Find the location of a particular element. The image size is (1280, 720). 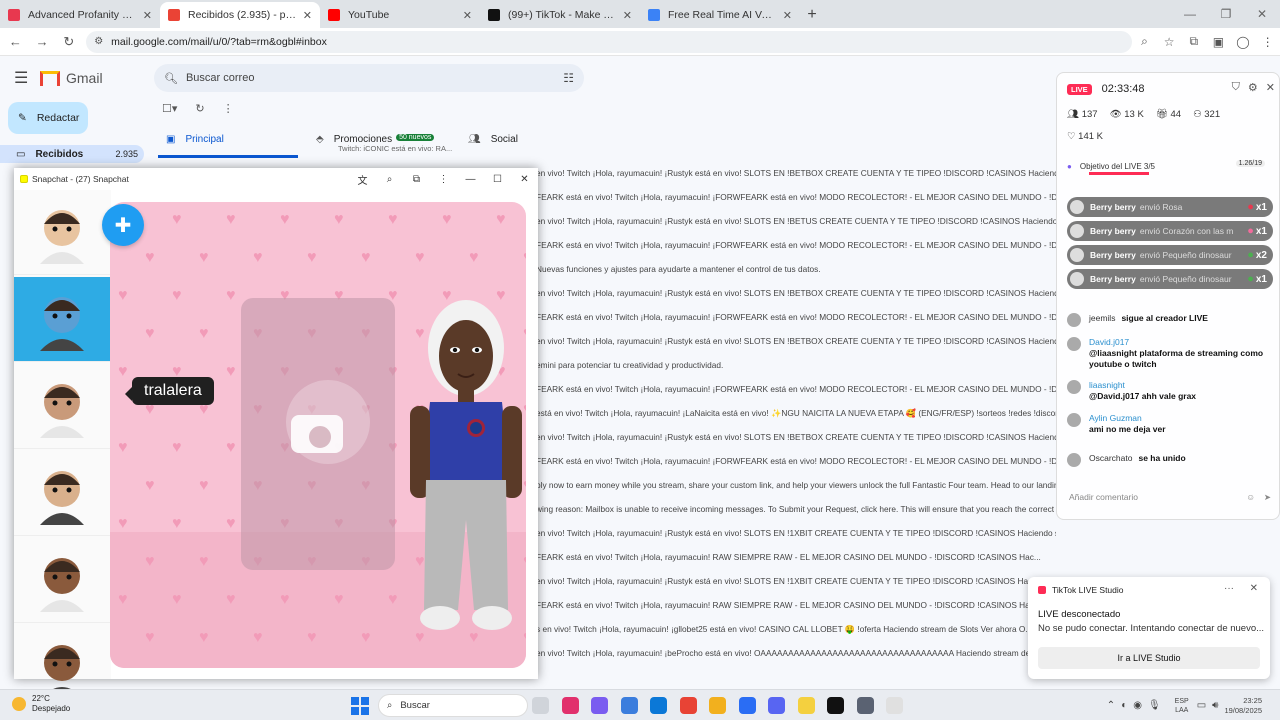

file-explorer-icon is located at coordinates (540, 705).